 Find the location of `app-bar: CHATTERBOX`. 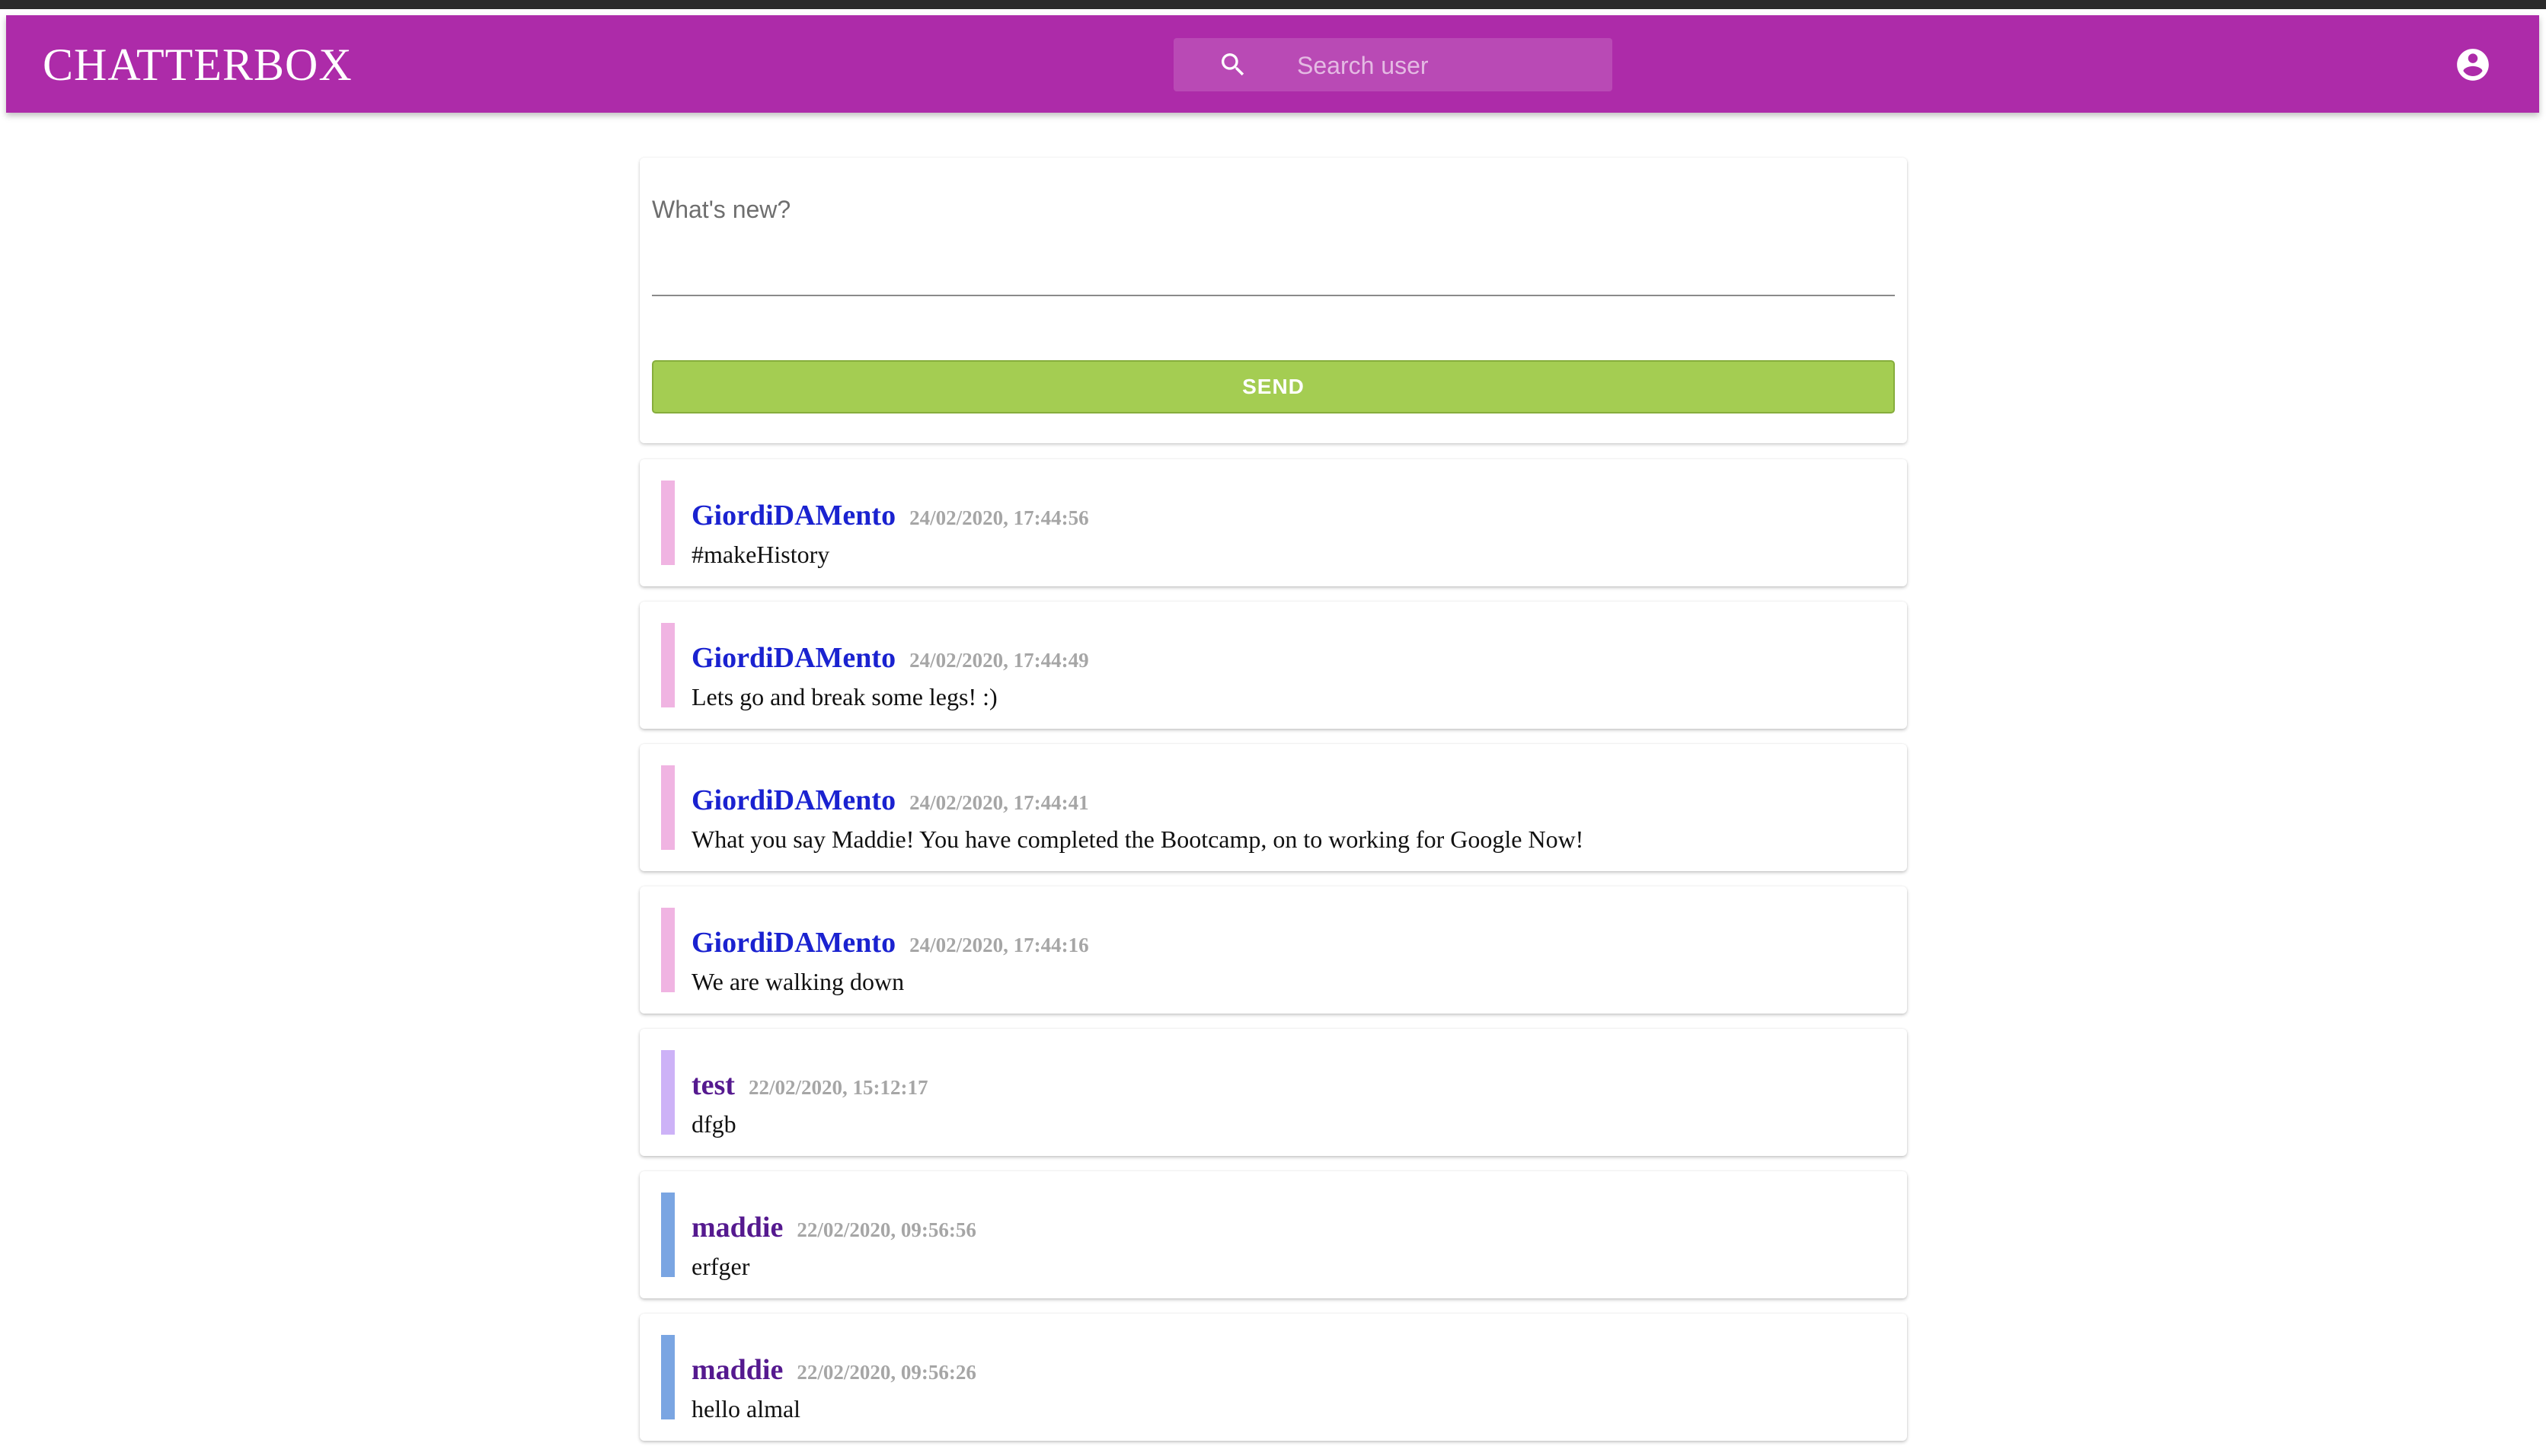

app-bar: CHATTERBOX is located at coordinates (1272, 64).